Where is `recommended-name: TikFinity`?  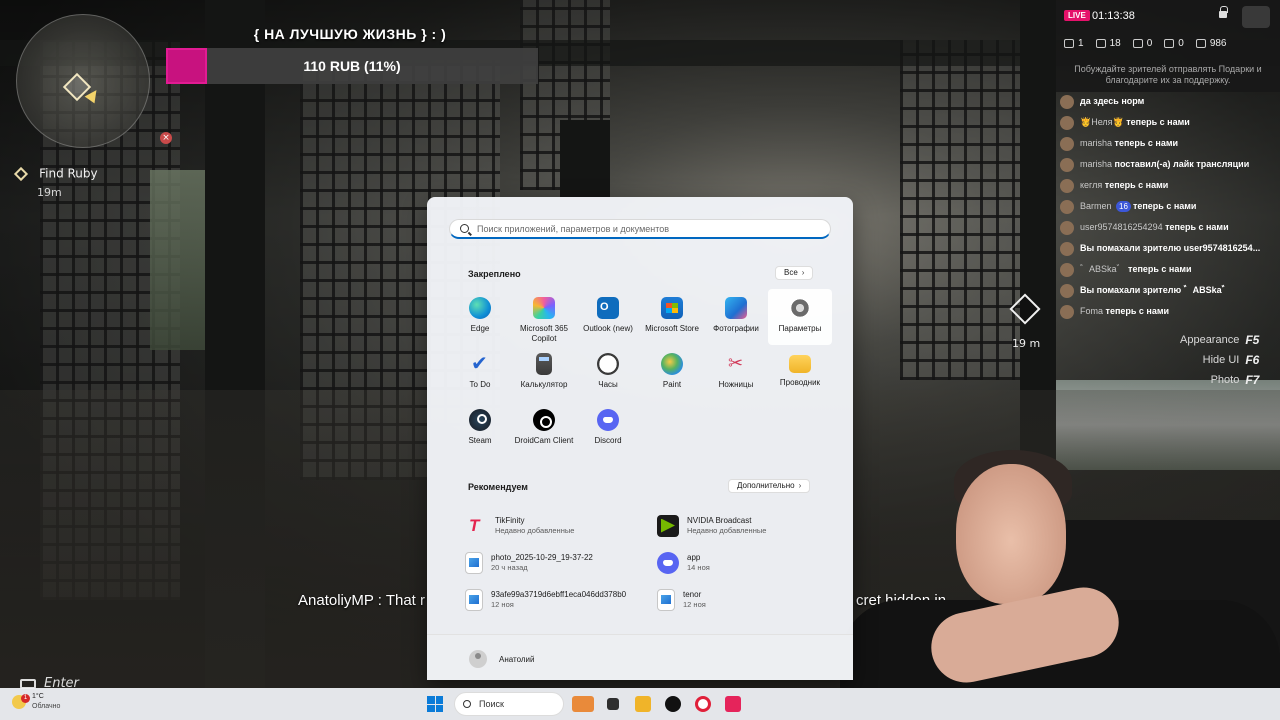
recommended-name: TikFinity is located at coordinates (510, 520).